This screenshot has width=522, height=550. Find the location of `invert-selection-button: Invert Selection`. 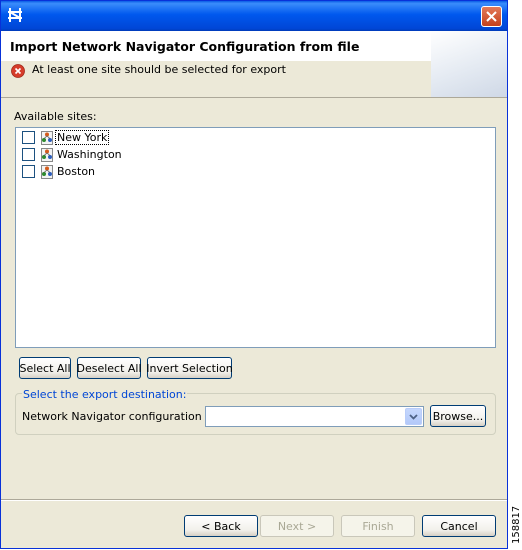

invert-selection-button: Invert Selection is located at coordinates (189, 368).